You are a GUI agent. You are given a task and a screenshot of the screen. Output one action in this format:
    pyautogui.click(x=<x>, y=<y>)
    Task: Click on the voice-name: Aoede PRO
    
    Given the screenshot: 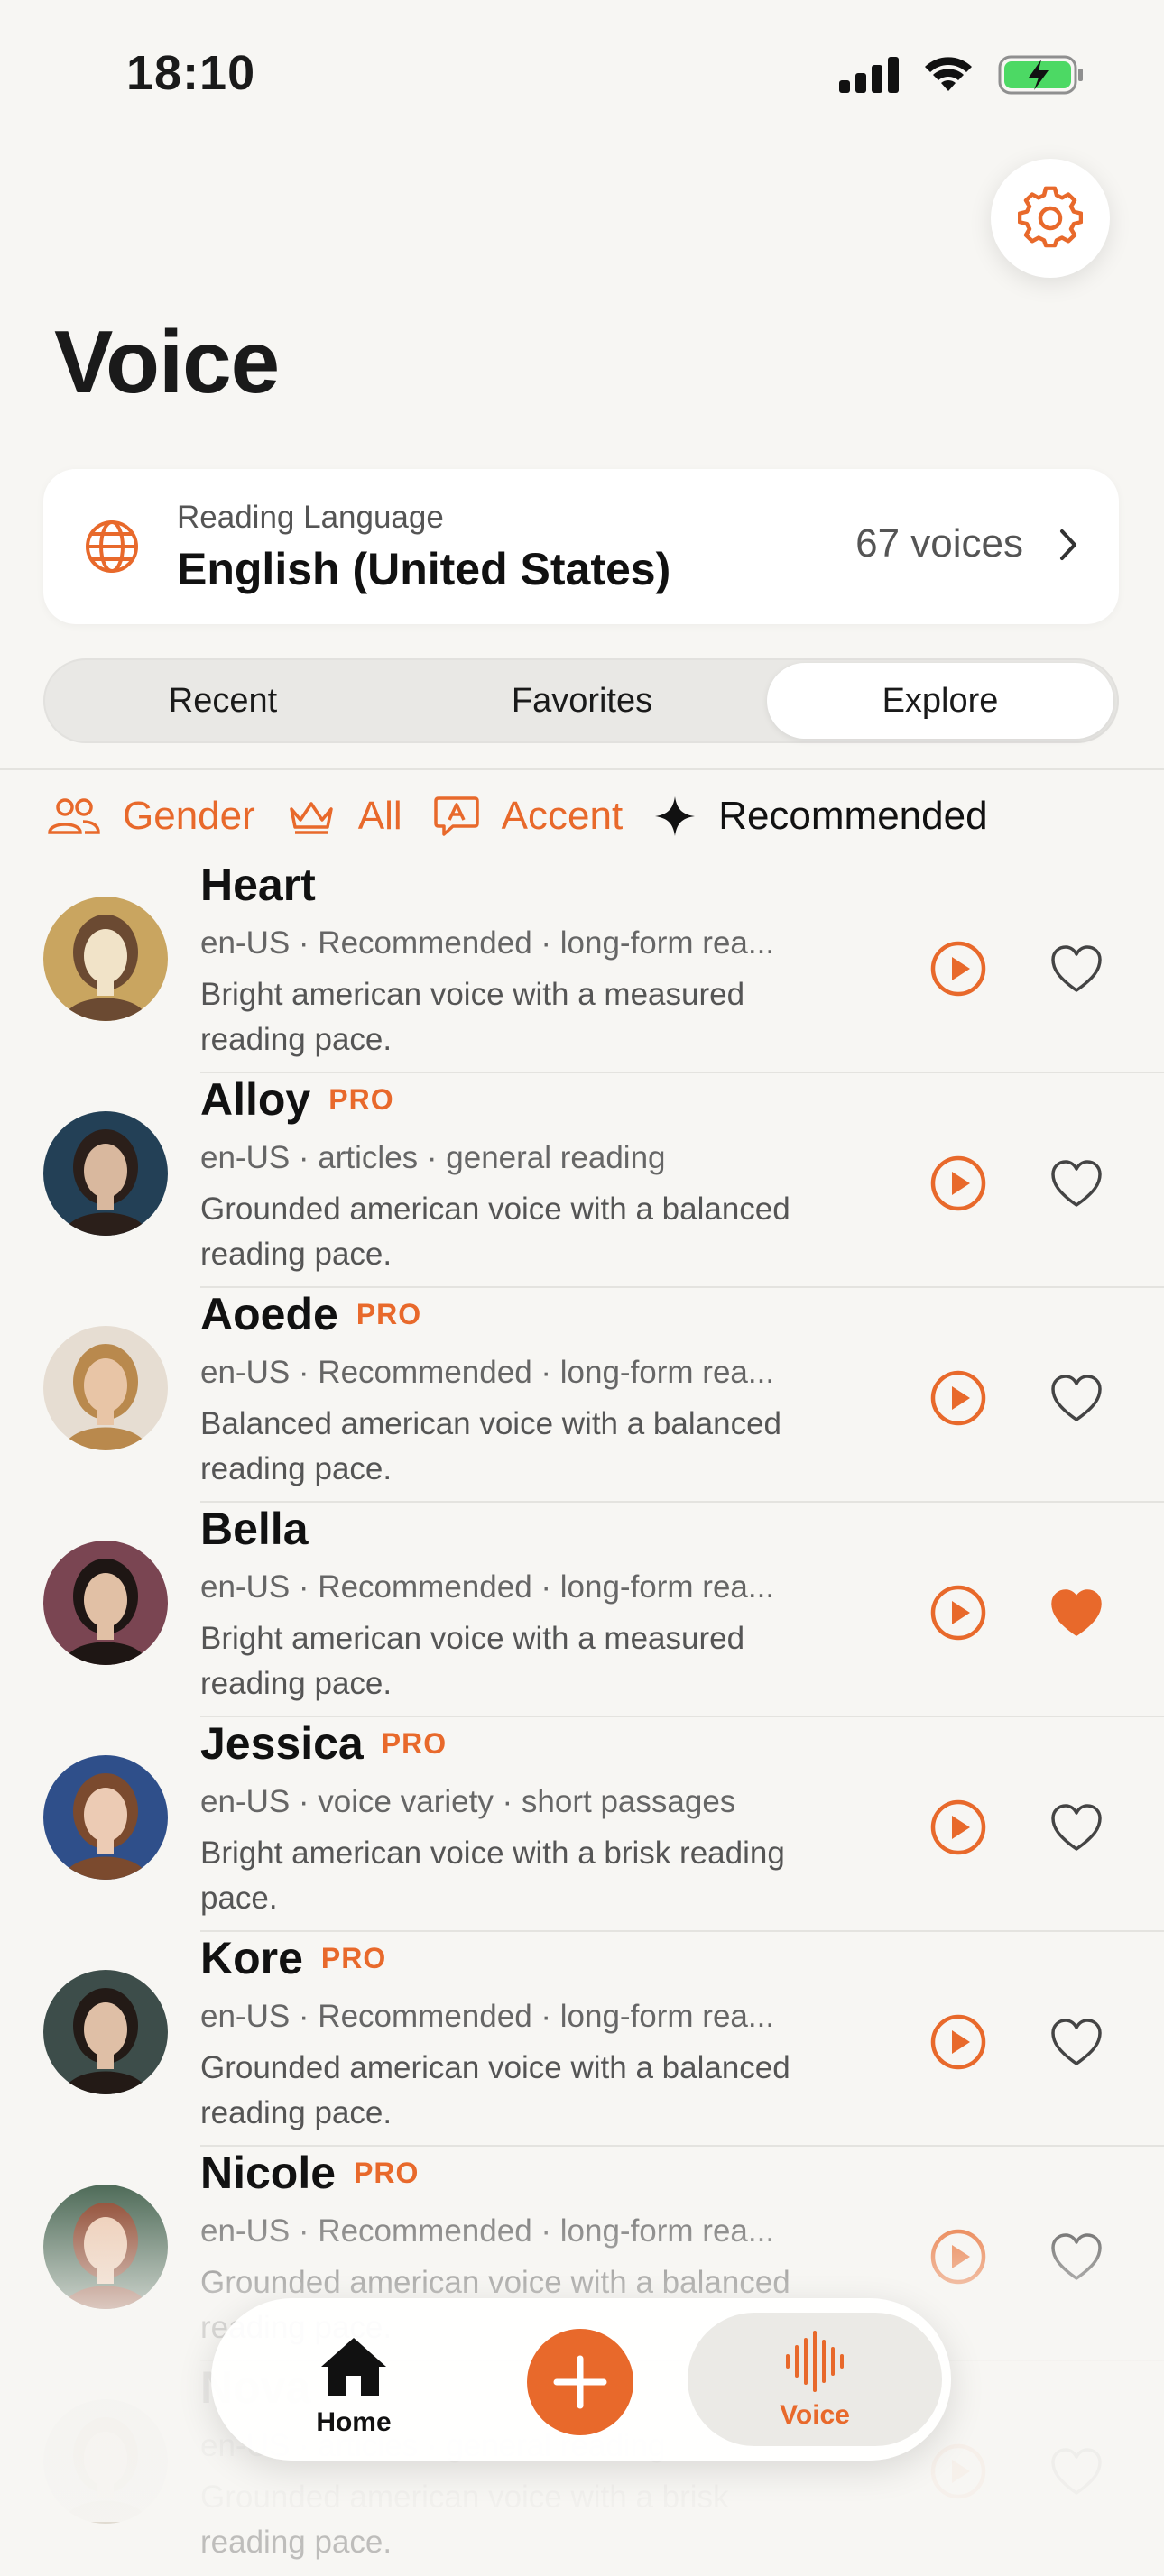 What is the action you would take?
    pyautogui.click(x=310, y=1314)
    